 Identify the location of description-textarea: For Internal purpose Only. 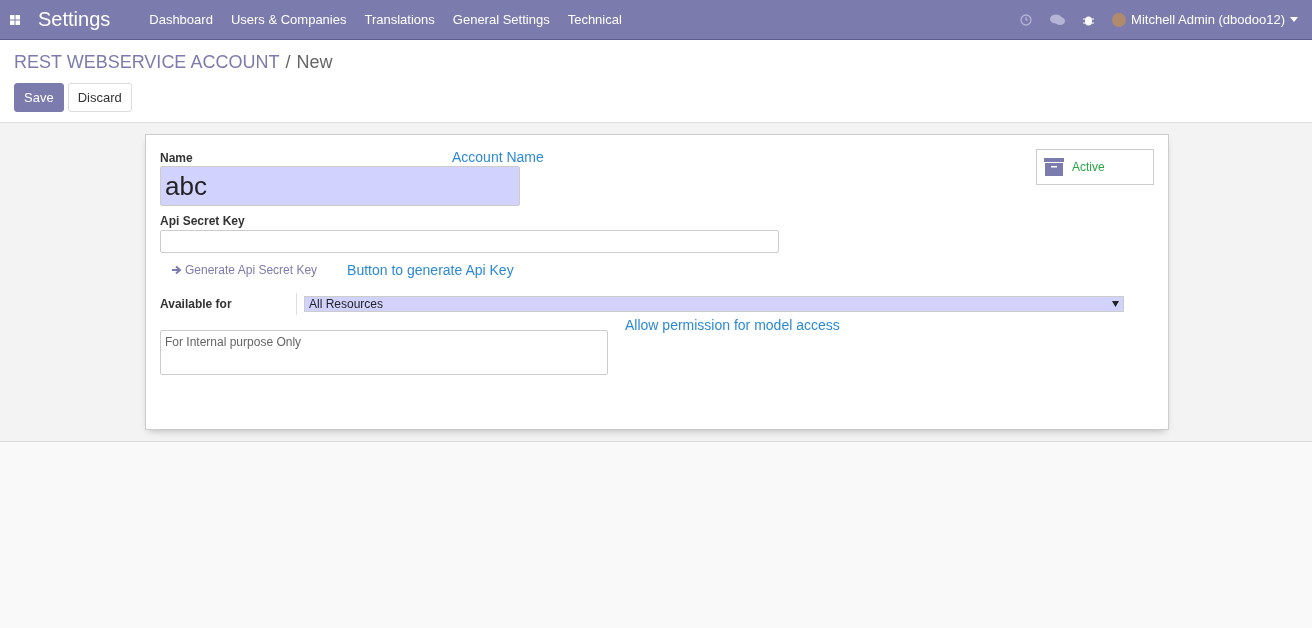
(384, 352).